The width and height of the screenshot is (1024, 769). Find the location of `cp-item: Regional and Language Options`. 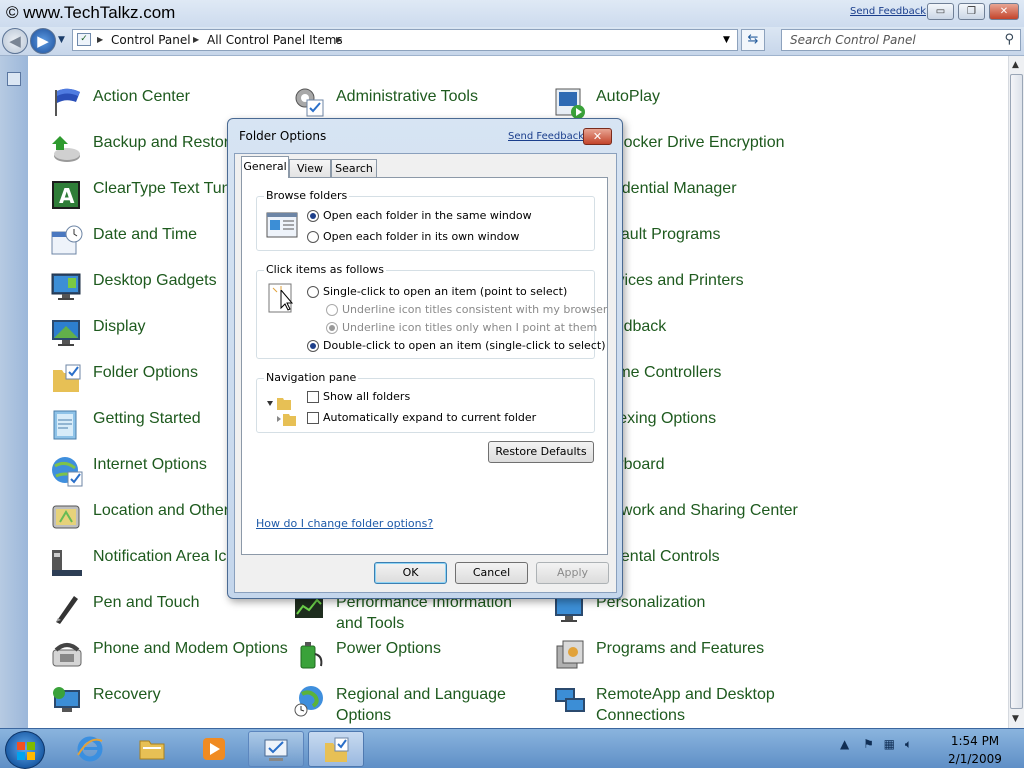

cp-item: Regional and Language Options is located at coordinates (413, 706).